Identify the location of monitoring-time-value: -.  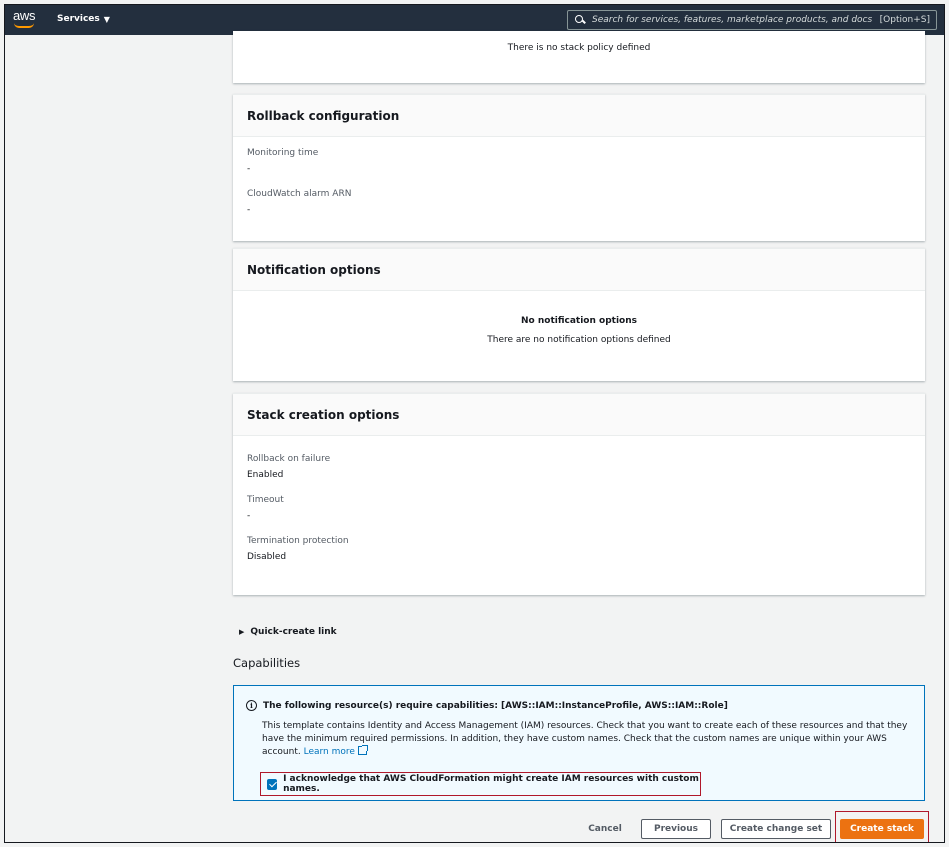
(249, 169).